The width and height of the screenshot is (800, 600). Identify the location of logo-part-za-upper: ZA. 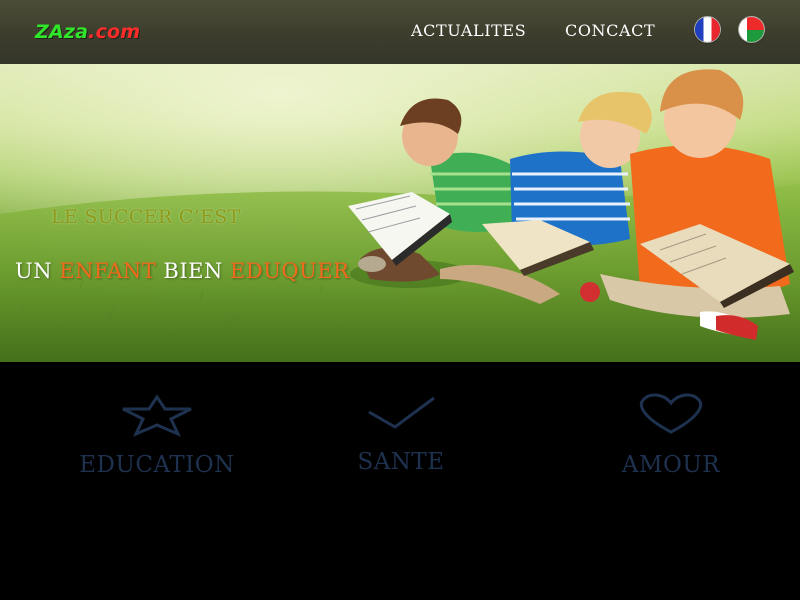
(49, 32).